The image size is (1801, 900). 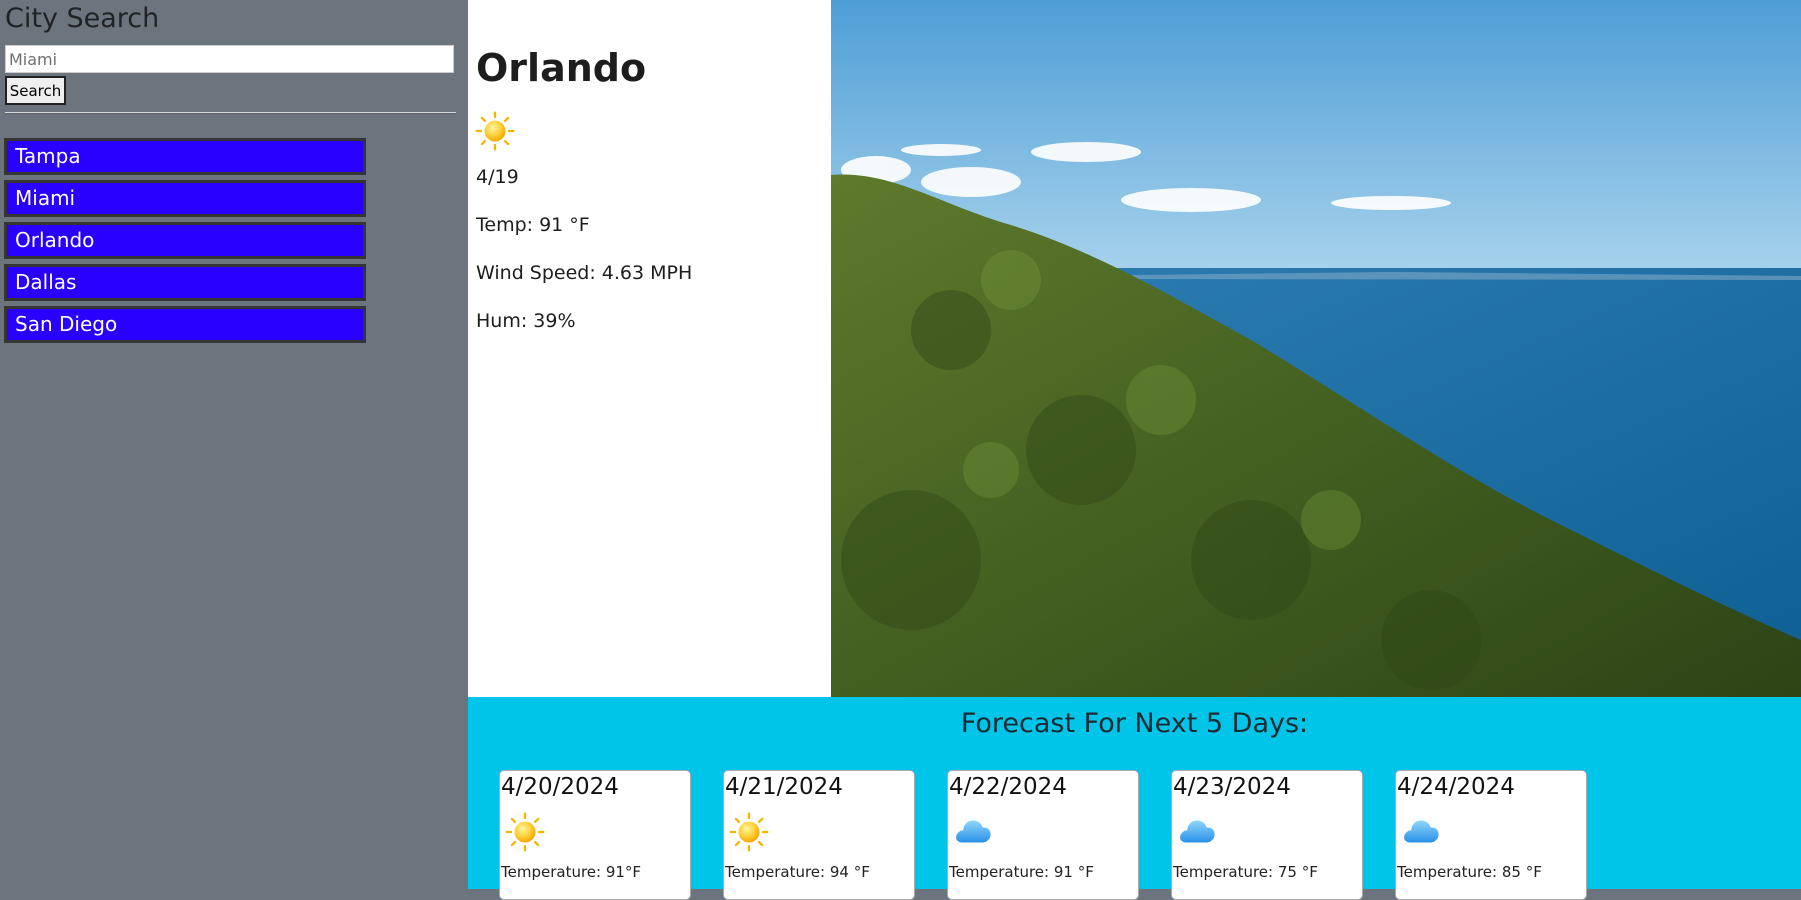 I want to click on forecast-temperature: Temperature: 75 °F, so click(x=1245, y=872).